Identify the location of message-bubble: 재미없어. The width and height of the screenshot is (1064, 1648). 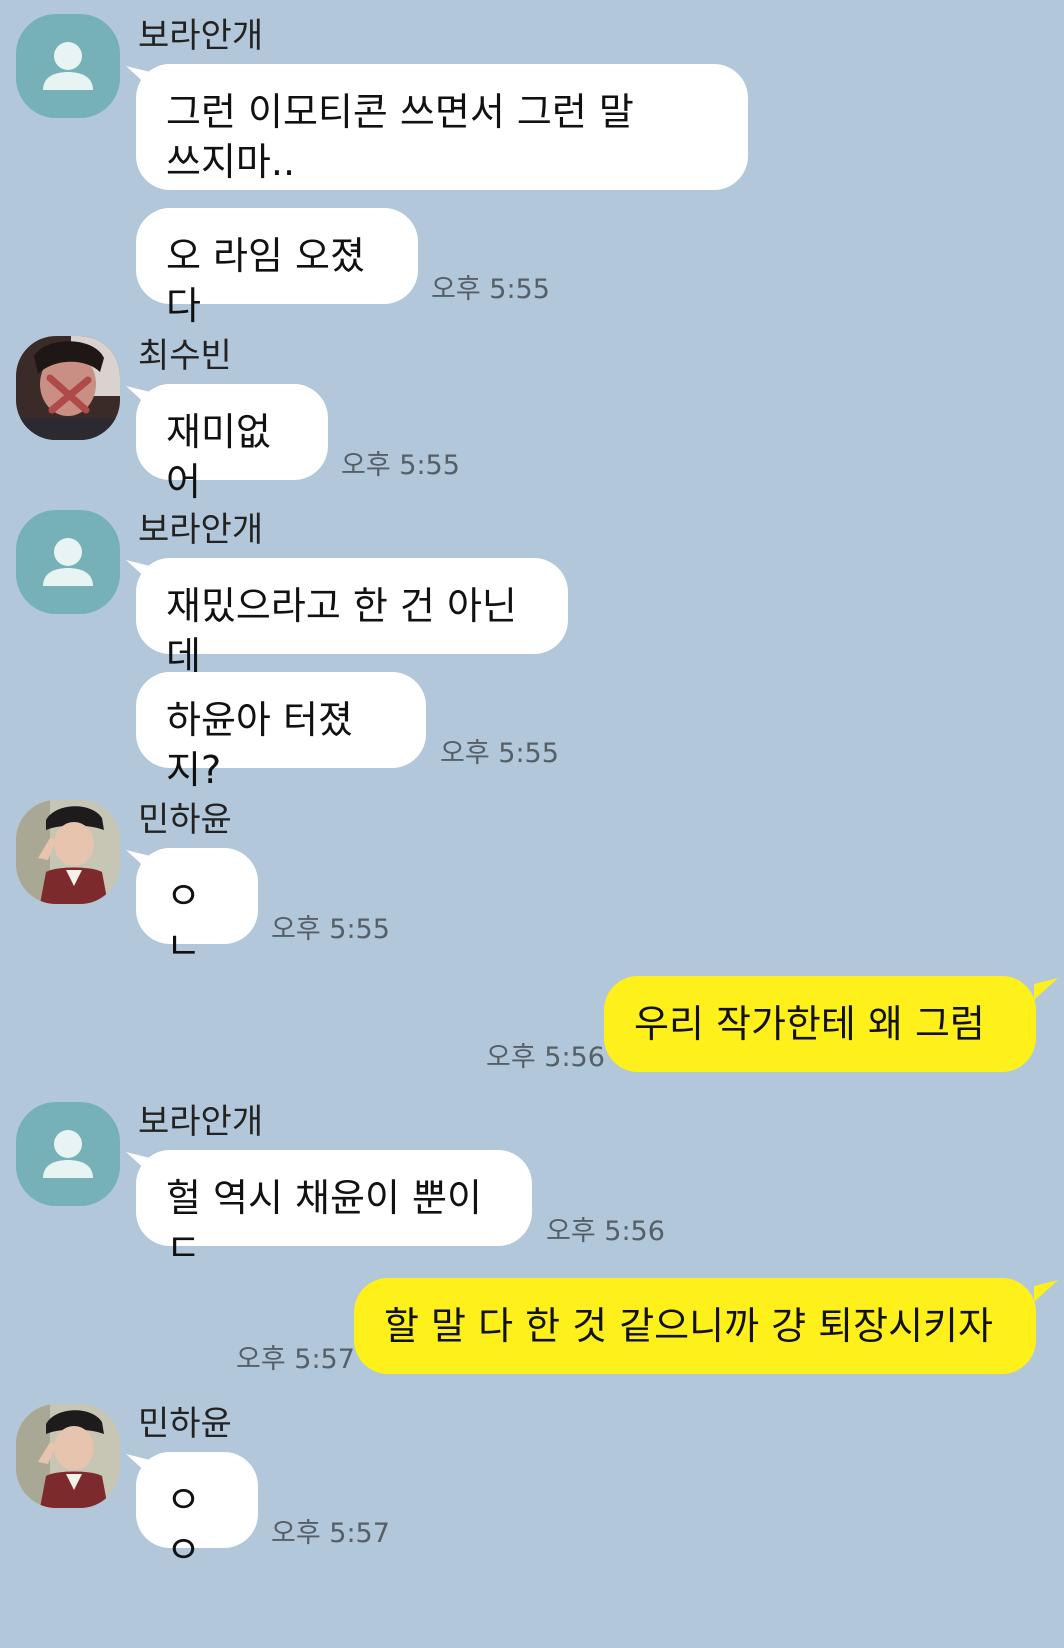
(232, 444).